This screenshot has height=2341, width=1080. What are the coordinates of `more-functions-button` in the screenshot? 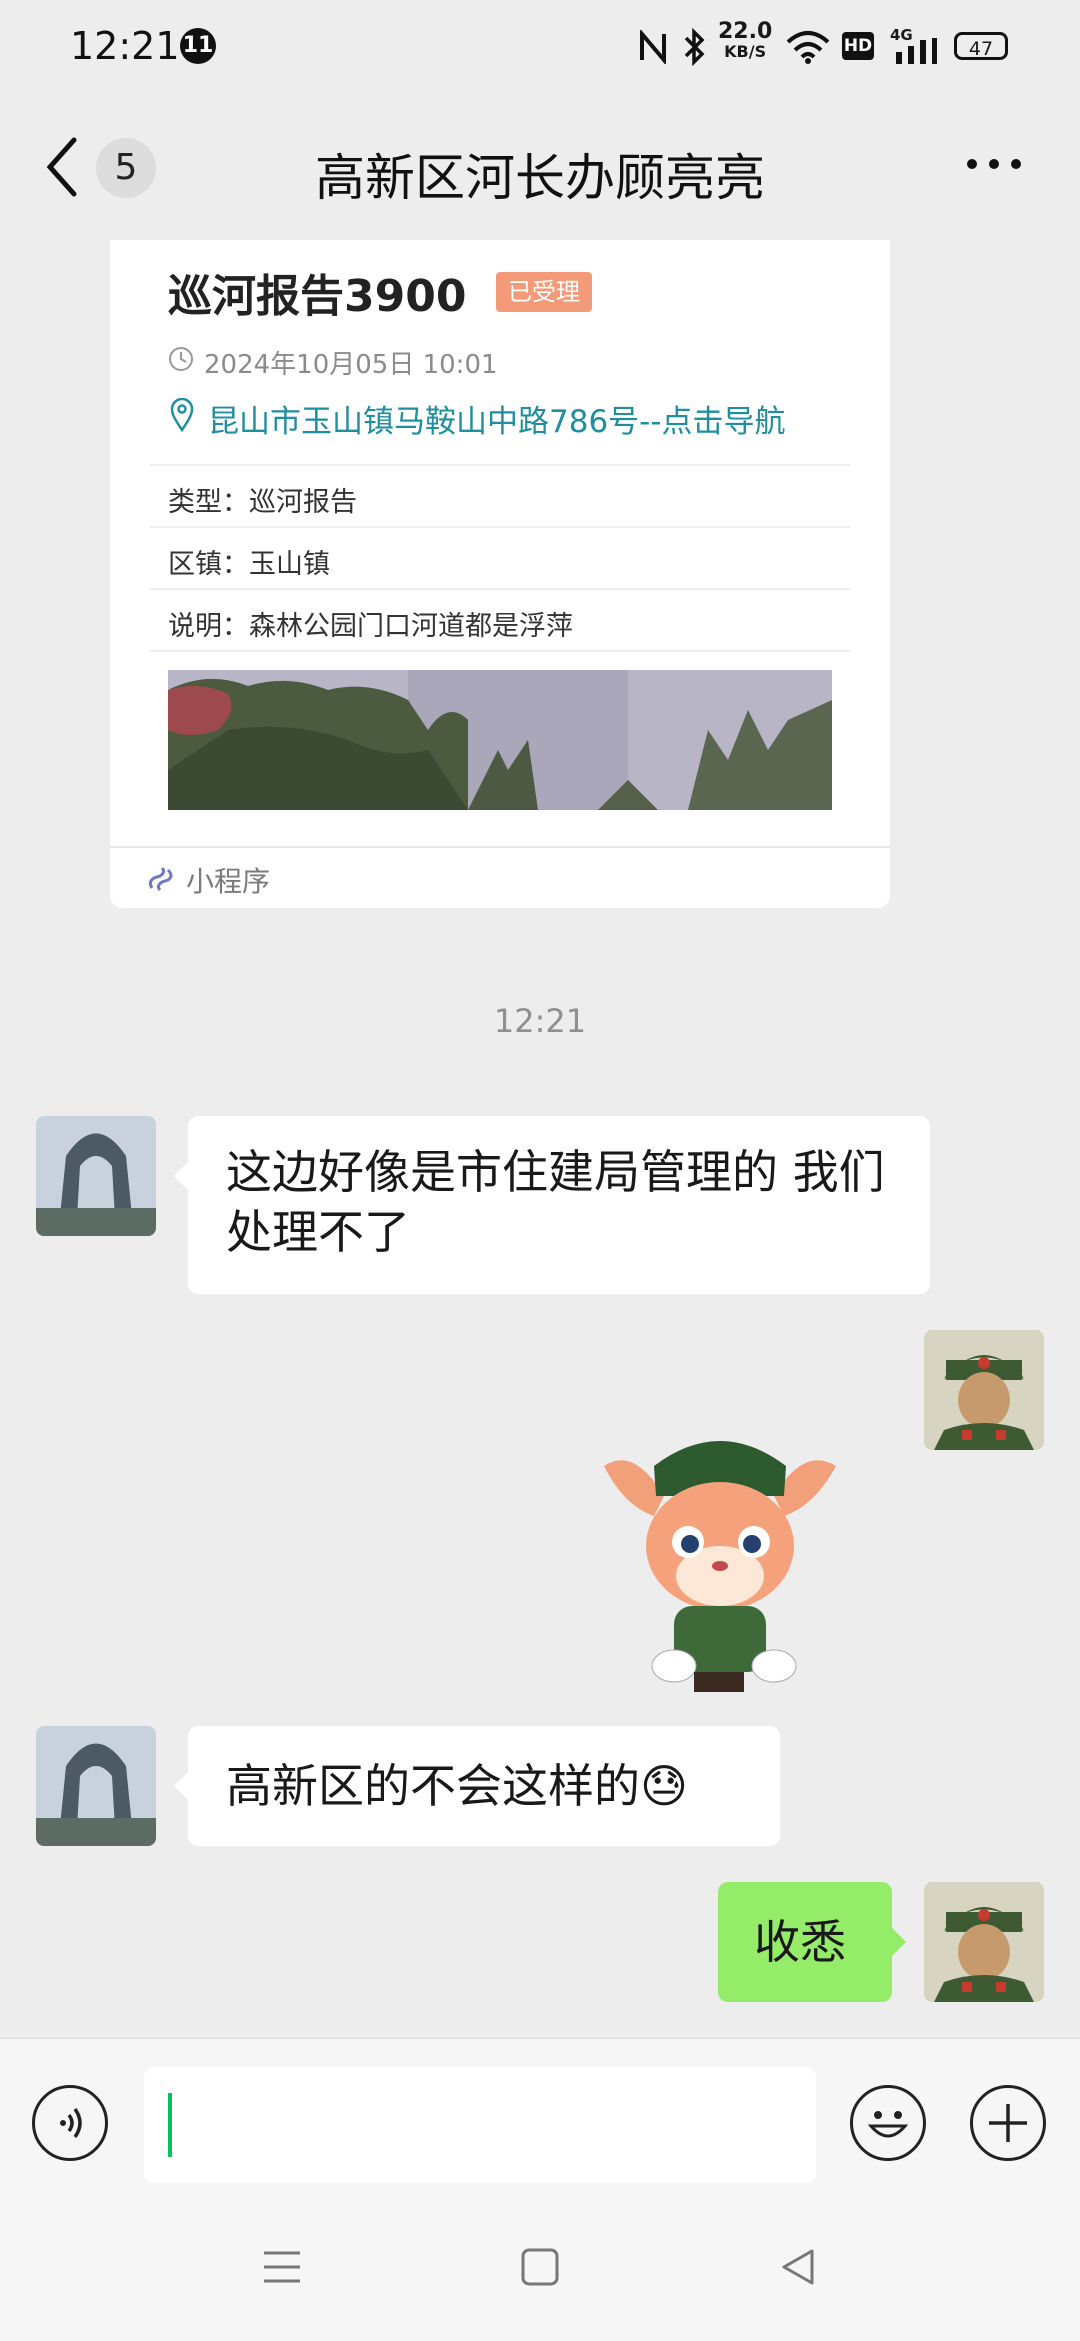 It's located at (1008, 2123).